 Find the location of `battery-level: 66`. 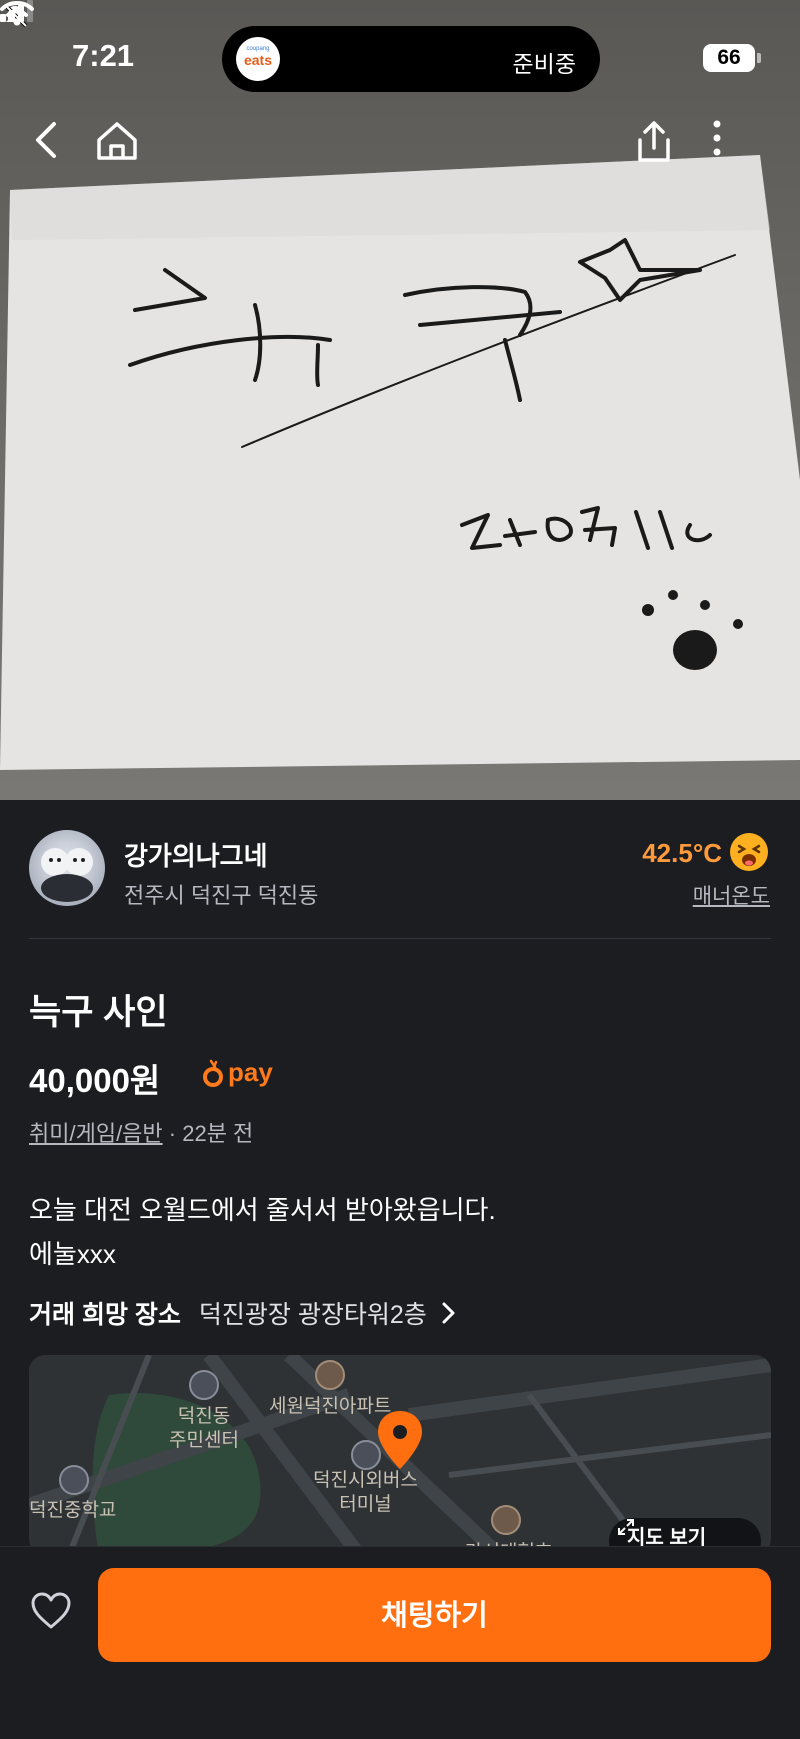

battery-level: 66 is located at coordinates (729, 58).